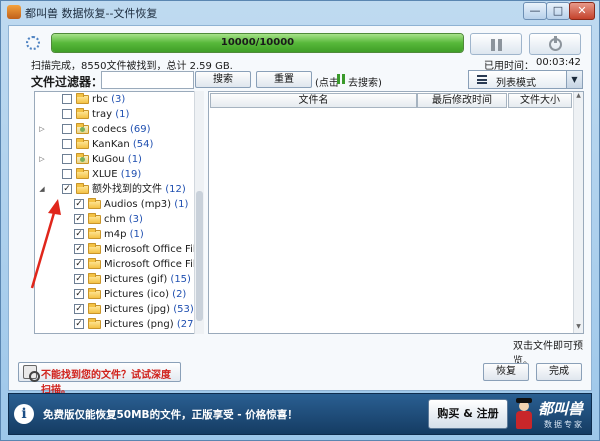 This screenshot has width=600, height=441. I want to click on tree-item-label: XLUE (19), so click(116, 174).